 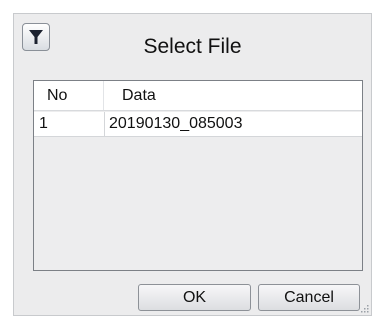 I want to click on list-item: 1 20190130_085003, so click(x=198, y=124).